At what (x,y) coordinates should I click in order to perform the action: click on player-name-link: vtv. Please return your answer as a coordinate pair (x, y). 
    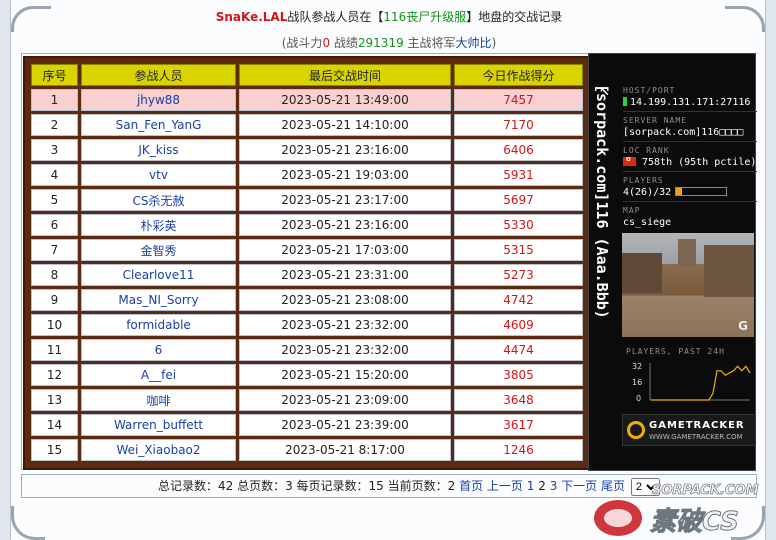
    Looking at the image, I should click on (158, 175).